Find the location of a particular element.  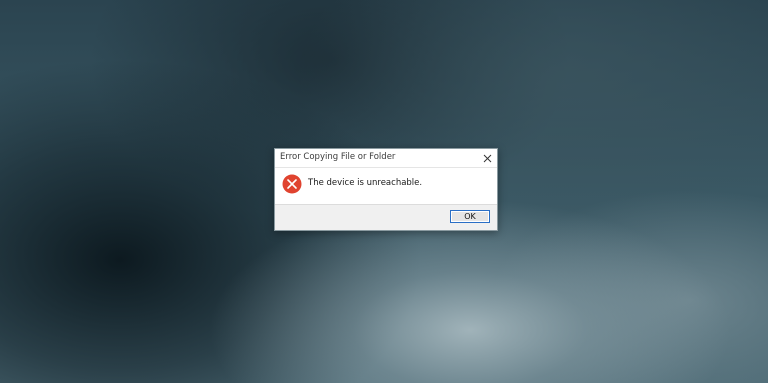

close-button is located at coordinates (487, 158).